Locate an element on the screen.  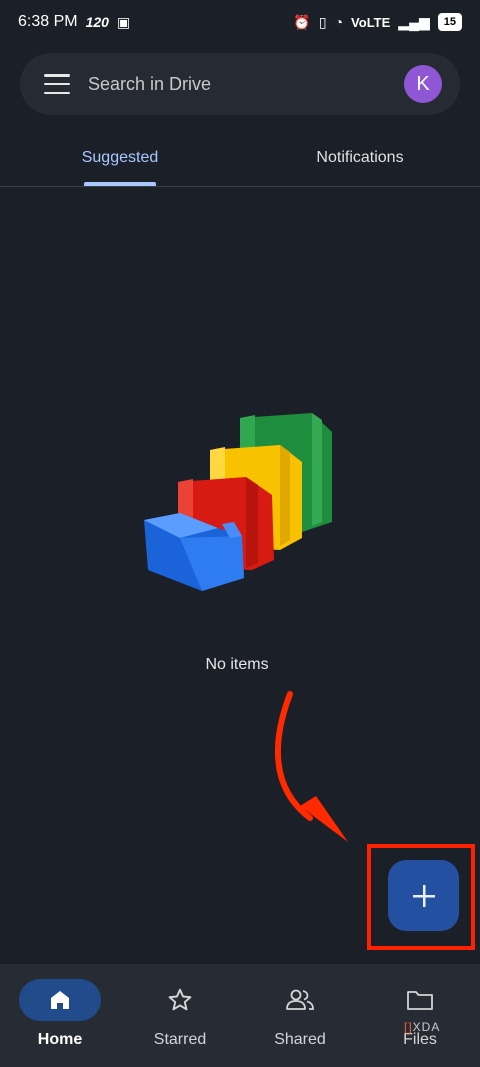
nav-files: Files is located at coordinates (420, 1015).